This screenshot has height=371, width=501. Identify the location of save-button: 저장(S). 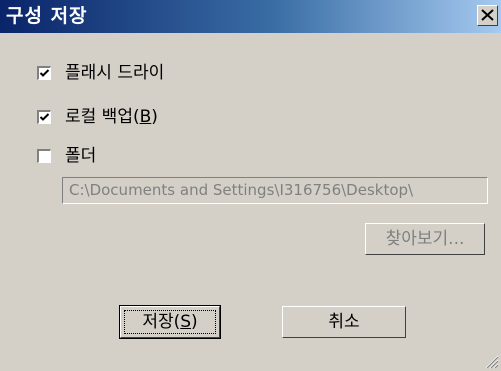
(170, 322).